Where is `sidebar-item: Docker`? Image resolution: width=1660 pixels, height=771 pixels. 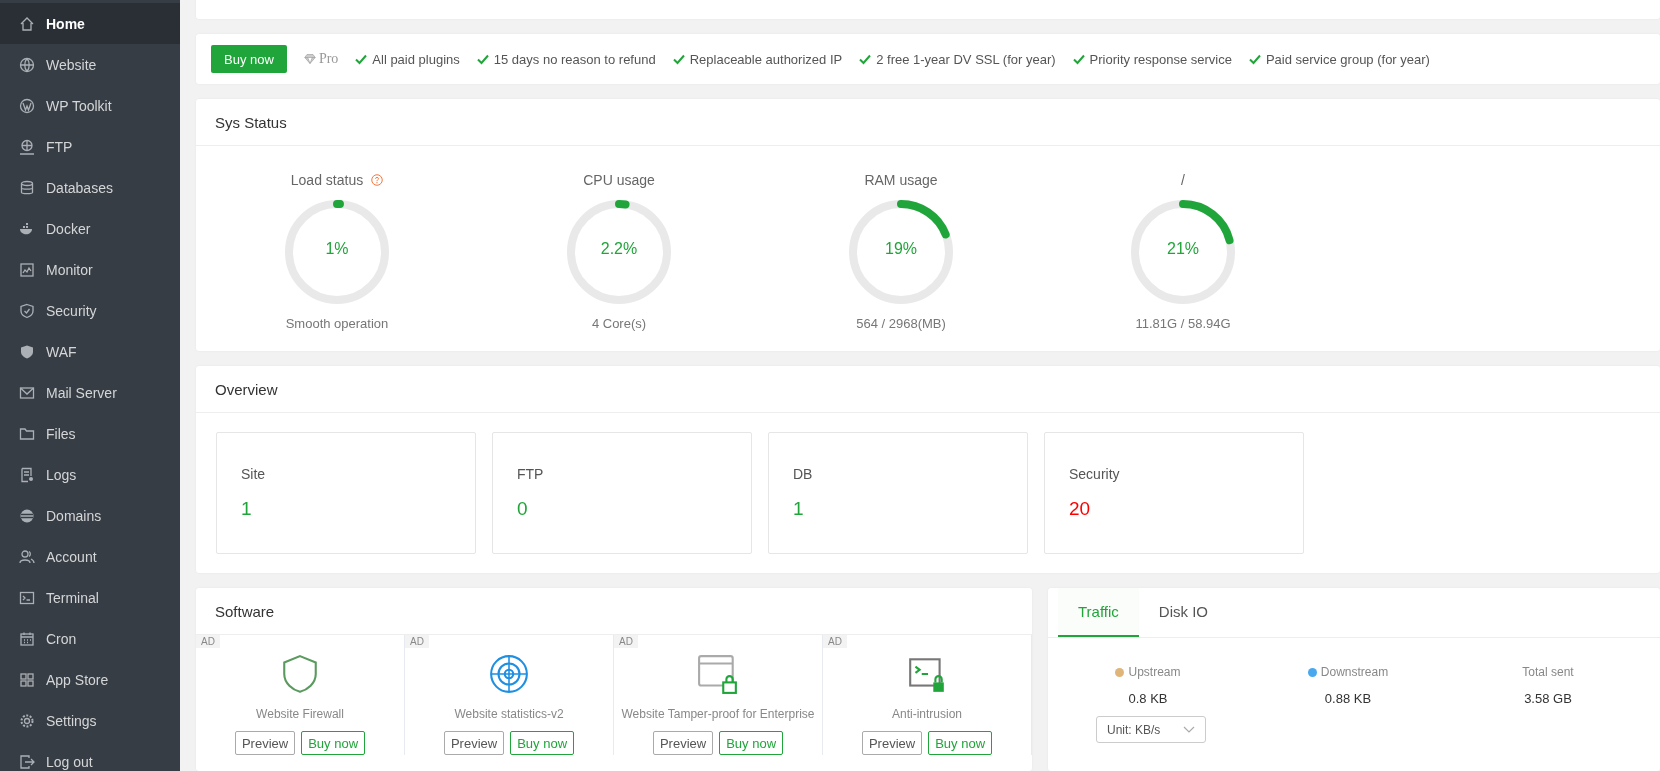
sidebar-item: Docker is located at coordinates (90, 228).